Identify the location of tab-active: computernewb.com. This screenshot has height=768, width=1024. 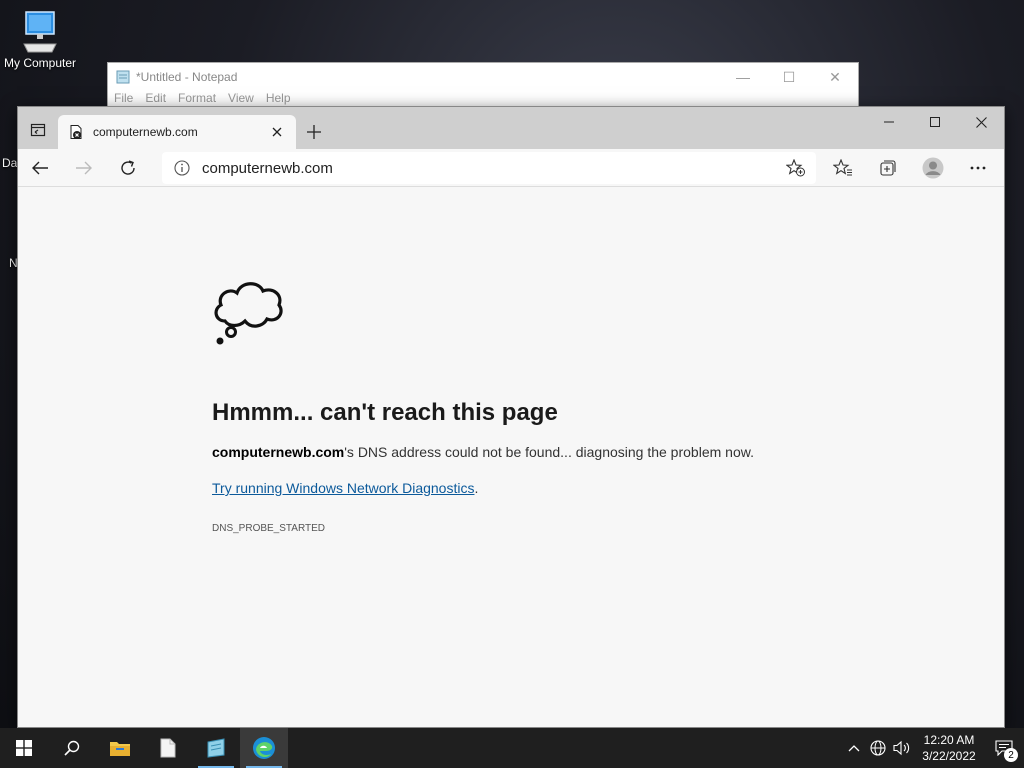
(177, 132).